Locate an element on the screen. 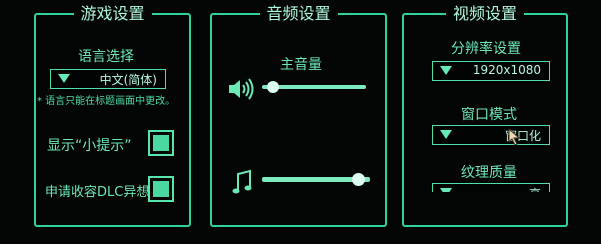 The image size is (601, 244). music-volume-slider is located at coordinates (316, 180).